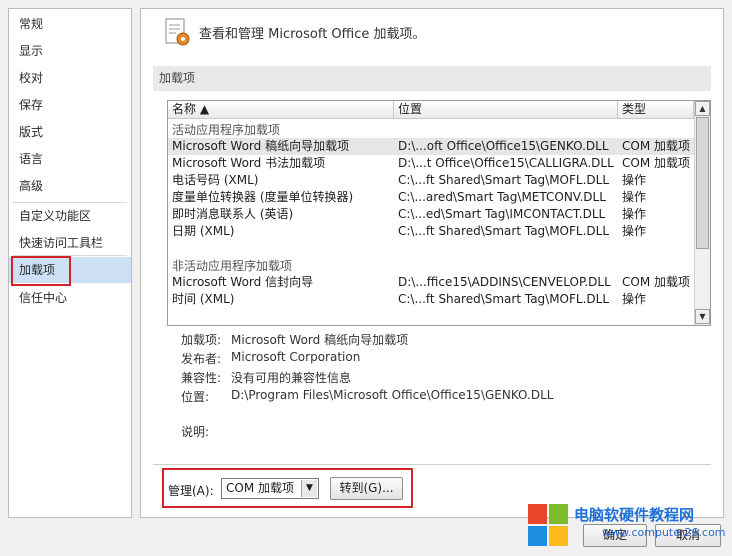 Image resolution: width=732 pixels, height=556 pixels. Describe the element at coordinates (664, 532) in the screenshot. I see `watermark-url: www.computer26.com` at that location.